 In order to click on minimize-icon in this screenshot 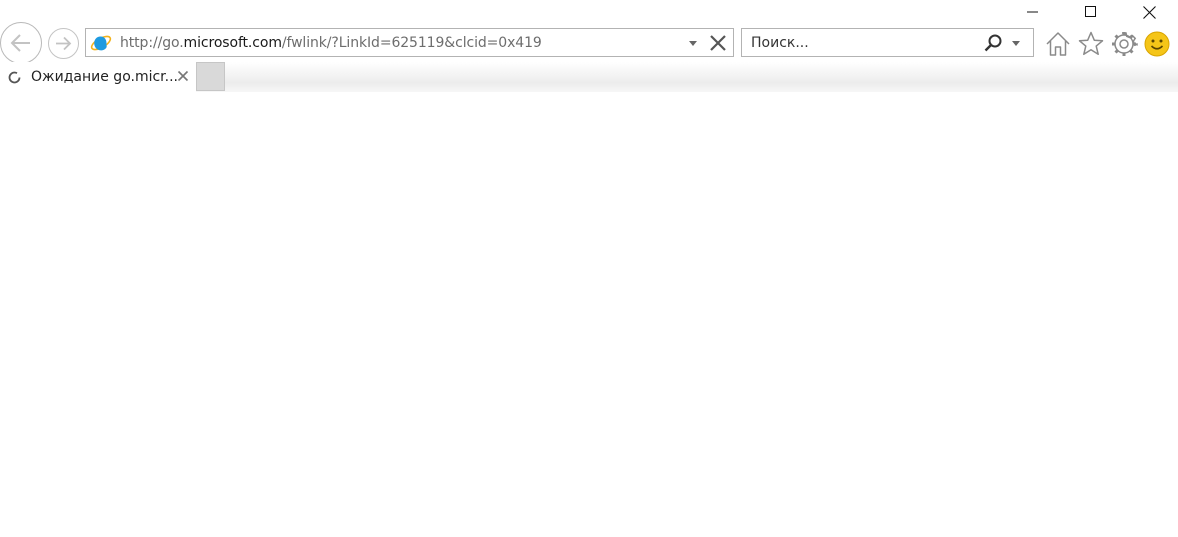, I will do `click(1032, 12)`.